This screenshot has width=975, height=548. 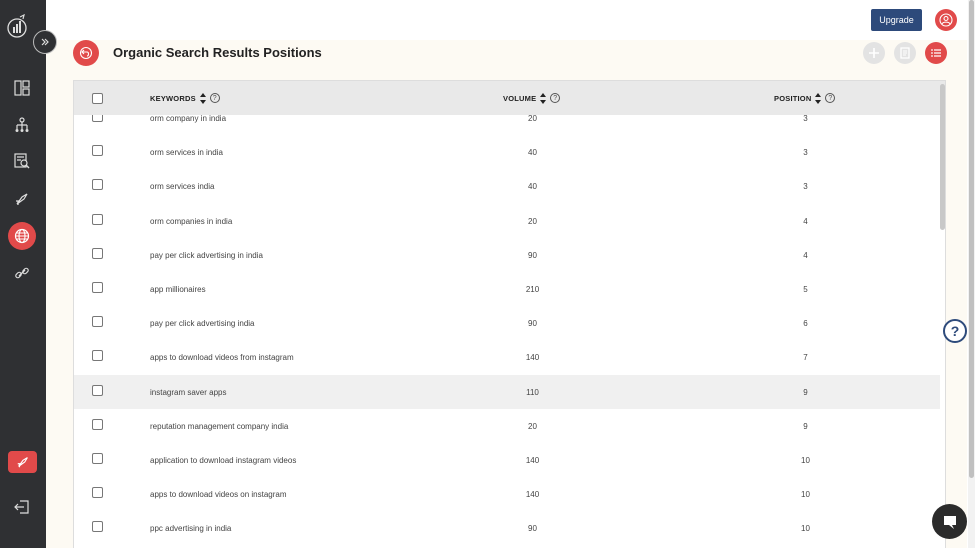 What do you see at coordinates (182, 187) in the screenshot?
I see `keyword-cell: orm services india` at bounding box center [182, 187].